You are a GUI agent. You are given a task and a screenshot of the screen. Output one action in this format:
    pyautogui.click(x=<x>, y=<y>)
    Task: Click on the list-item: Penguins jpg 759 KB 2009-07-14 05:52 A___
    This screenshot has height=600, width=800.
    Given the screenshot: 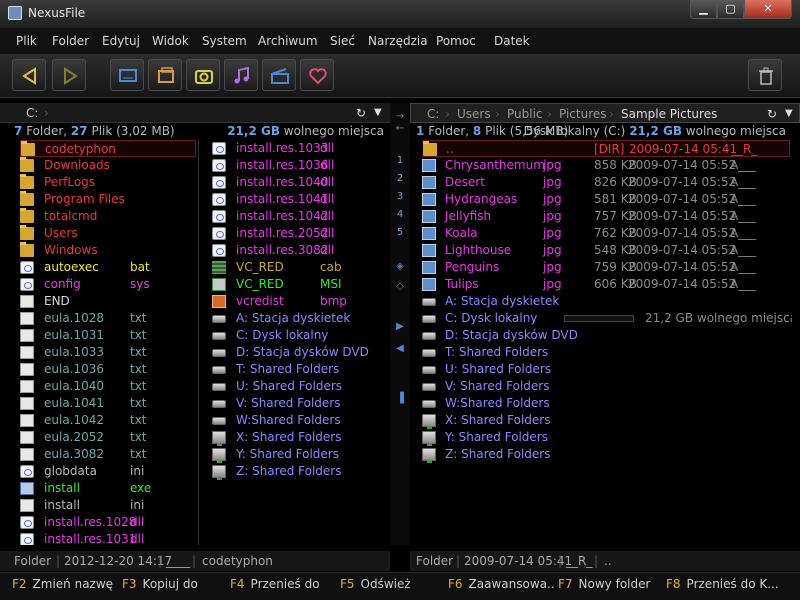 What is the action you would take?
    pyautogui.click(x=606, y=267)
    